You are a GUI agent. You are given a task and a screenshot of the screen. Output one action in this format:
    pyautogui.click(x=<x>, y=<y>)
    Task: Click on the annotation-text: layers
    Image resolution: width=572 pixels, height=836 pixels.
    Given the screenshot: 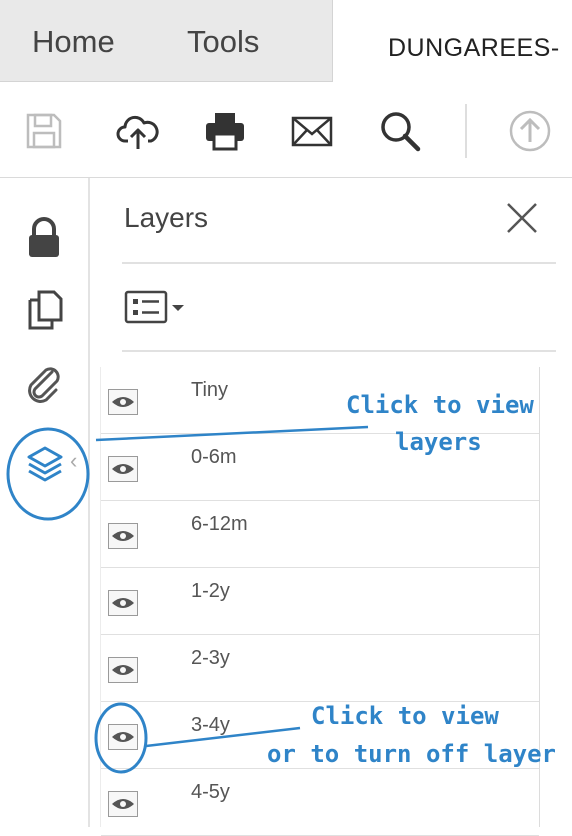 What is the action you would take?
    pyautogui.click(x=438, y=442)
    